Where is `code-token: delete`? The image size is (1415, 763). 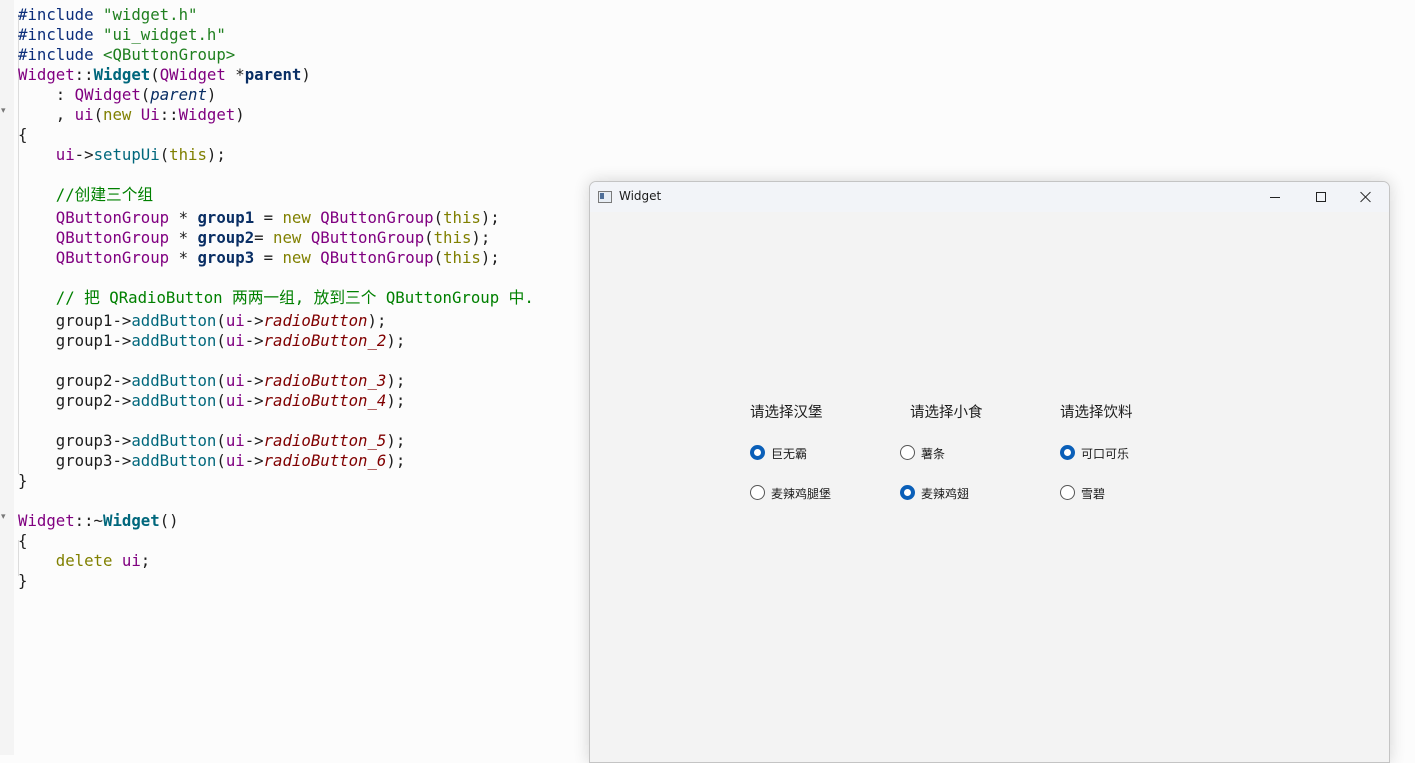
code-token: delete is located at coordinates (88, 560).